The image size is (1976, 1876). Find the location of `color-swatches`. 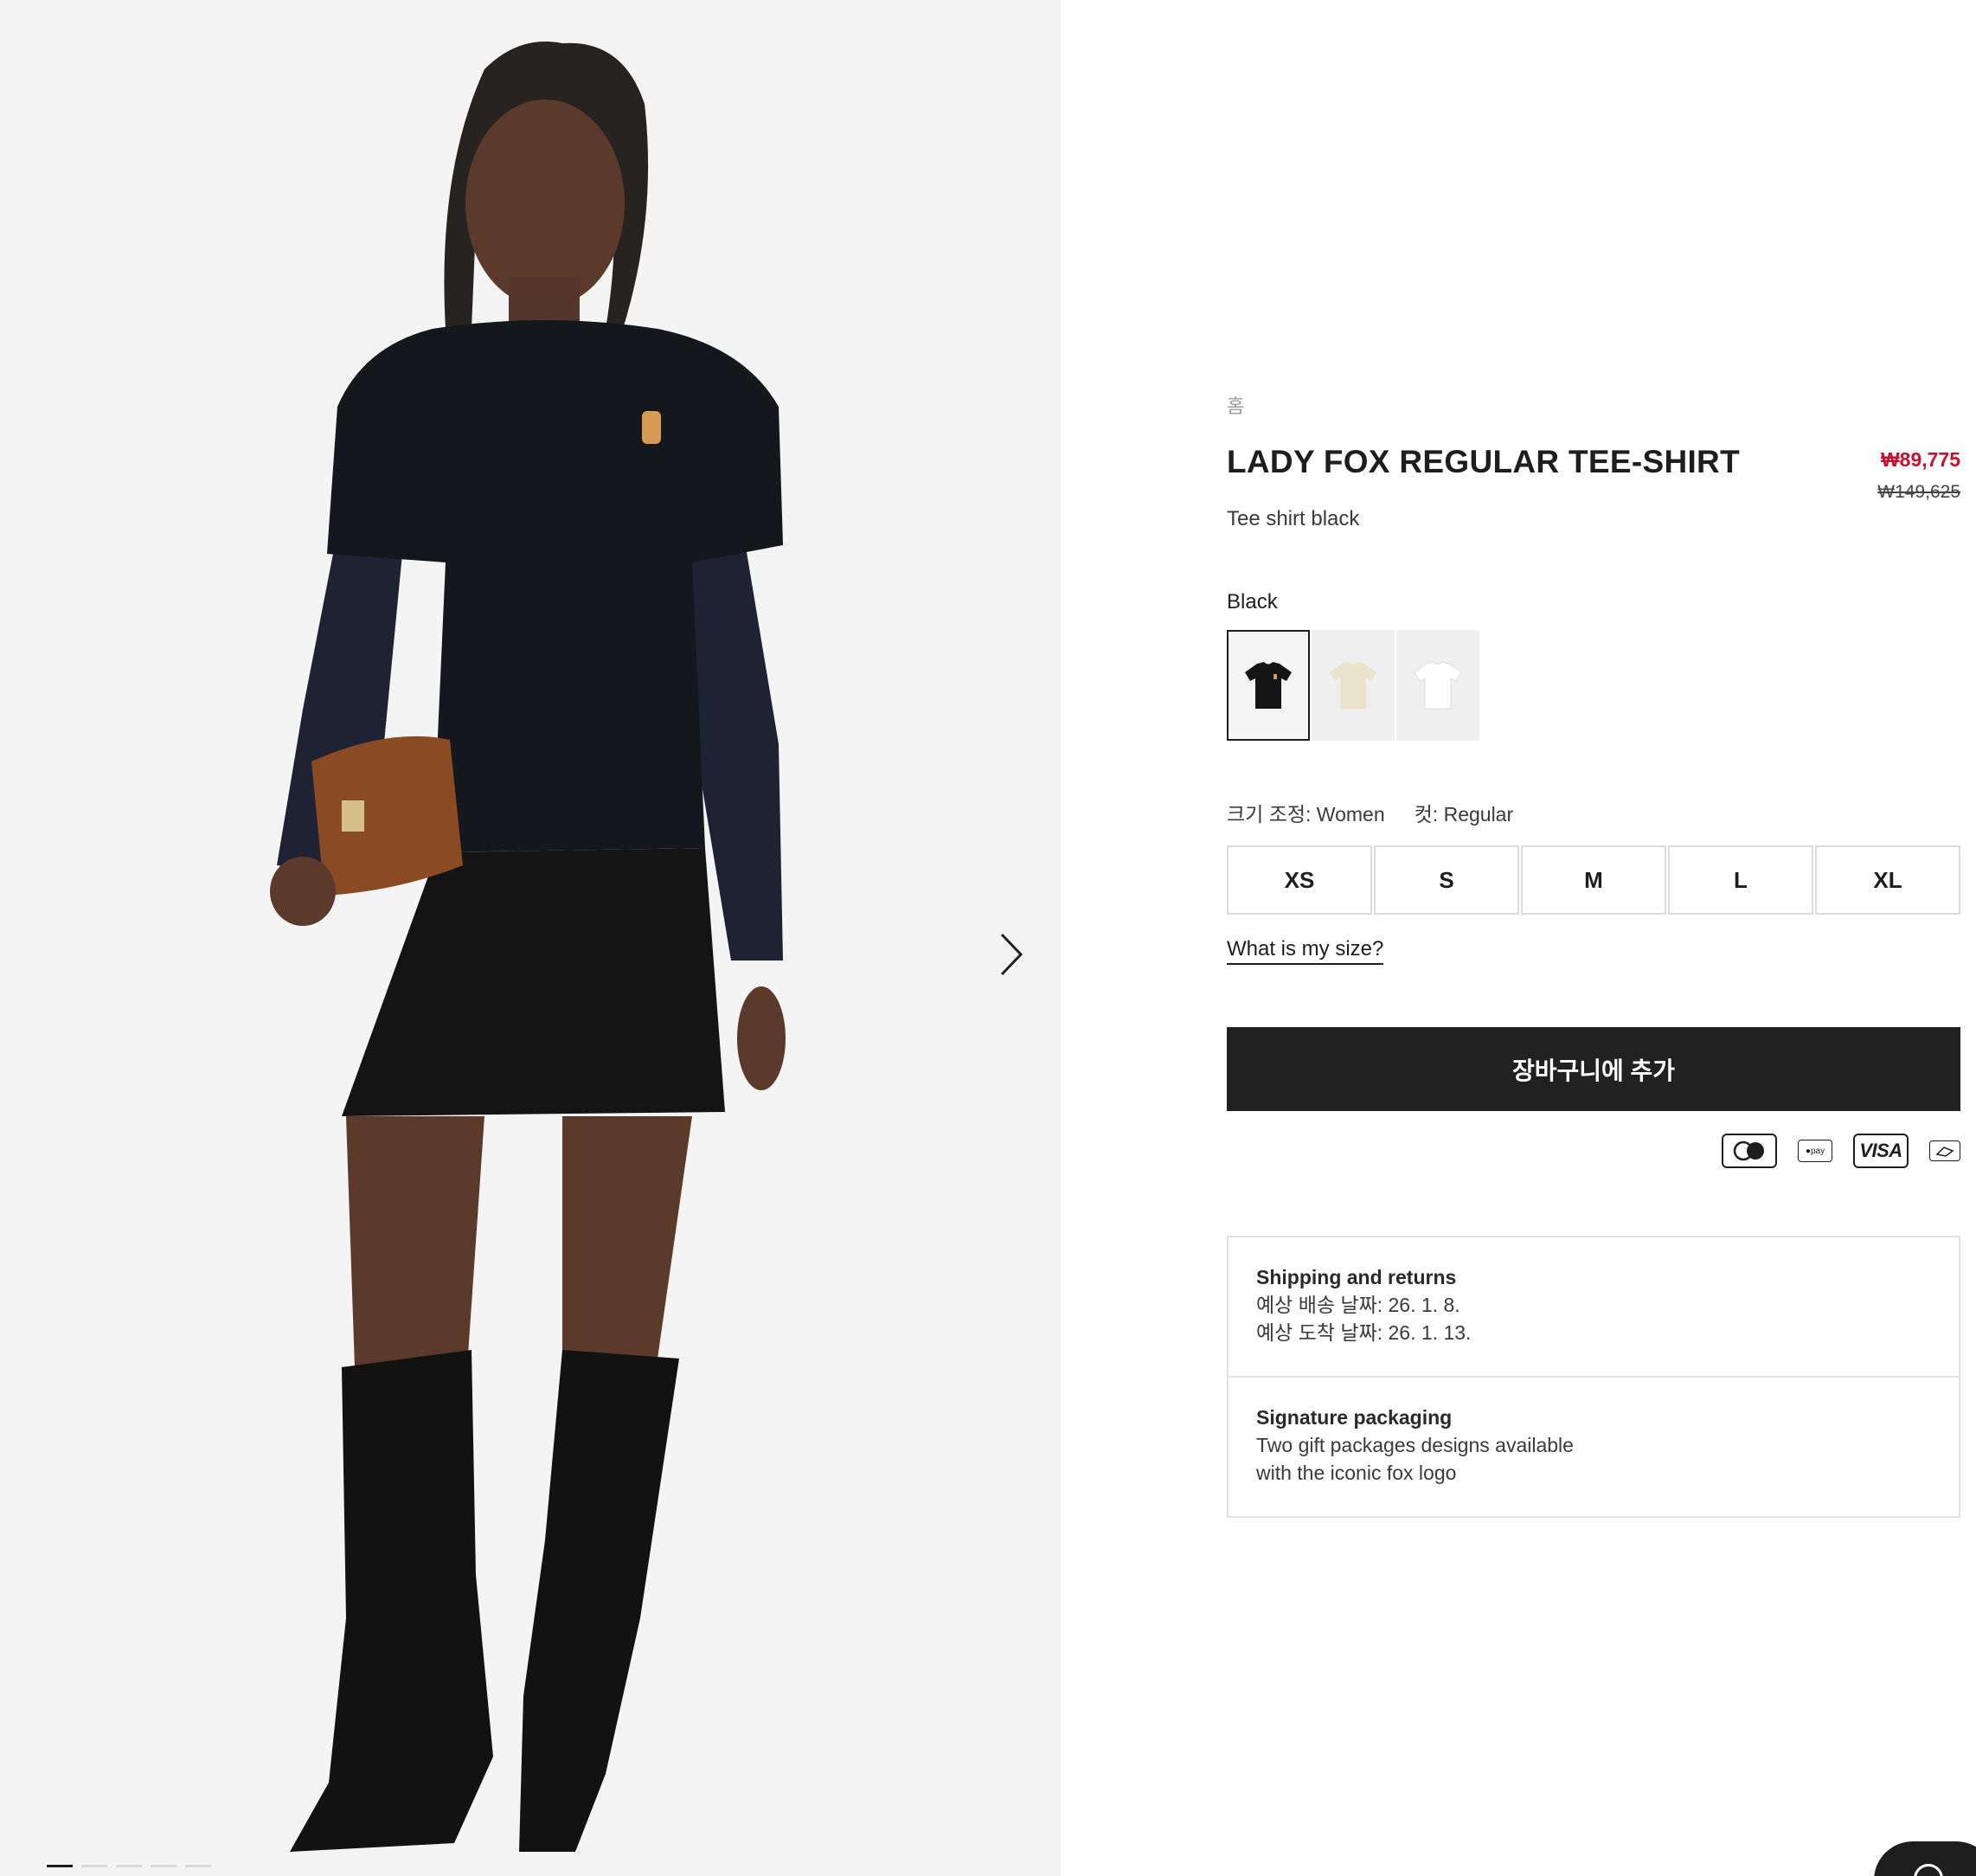

color-swatches is located at coordinates (1353, 685).